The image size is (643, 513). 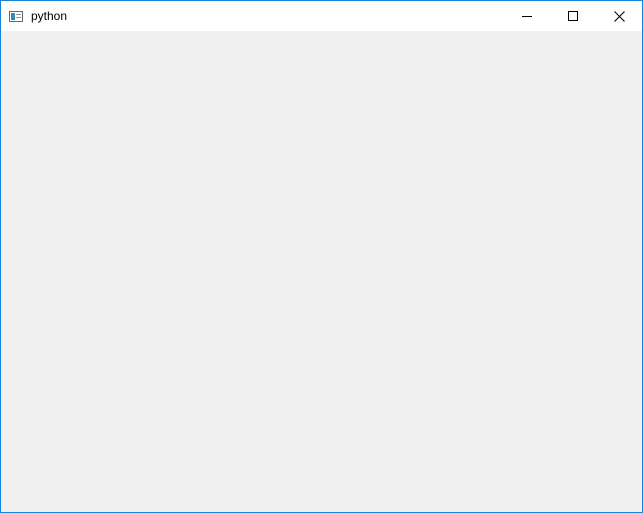 I want to click on close-icon, so click(x=619, y=16).